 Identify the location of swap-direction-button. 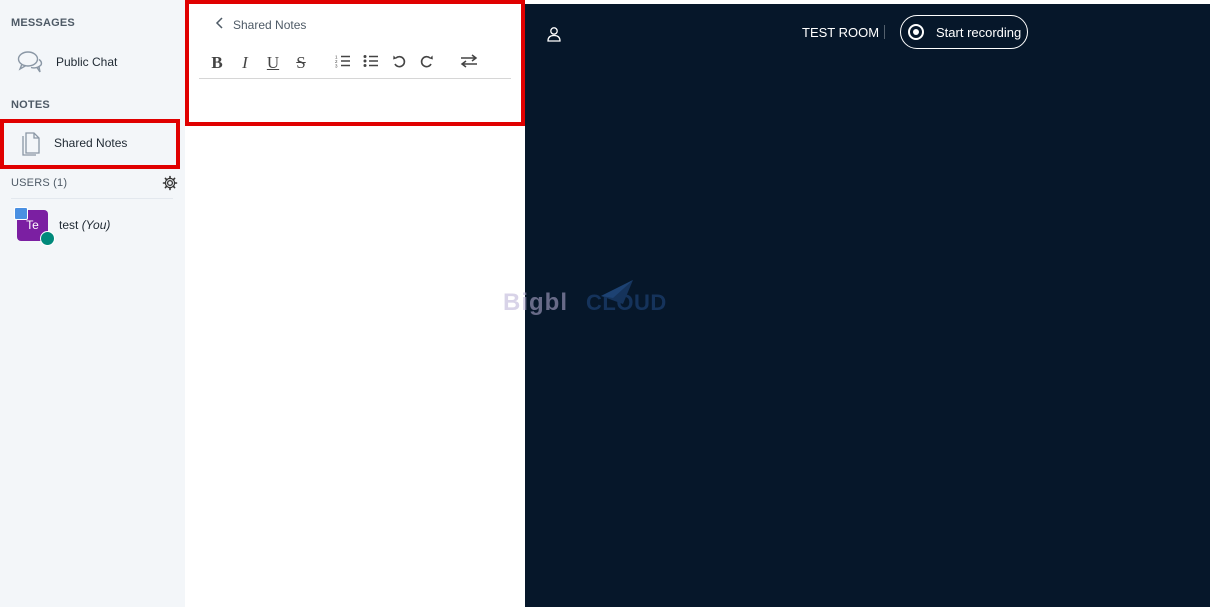
(469, 63).